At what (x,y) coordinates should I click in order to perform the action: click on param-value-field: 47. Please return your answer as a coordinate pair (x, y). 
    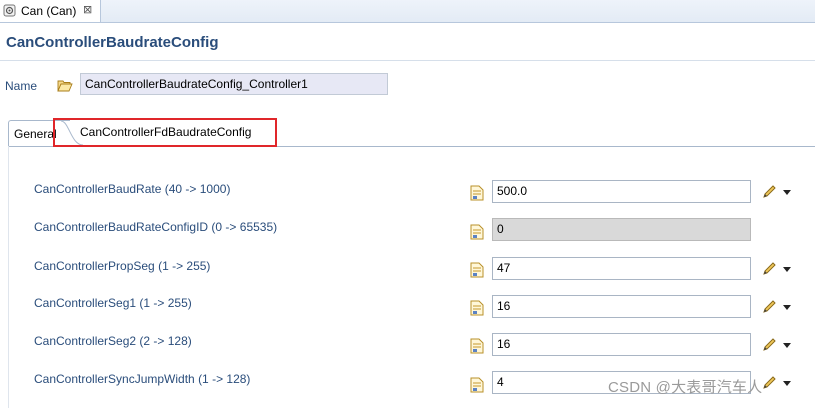
    Looking at the image, I should click on (621, 268).